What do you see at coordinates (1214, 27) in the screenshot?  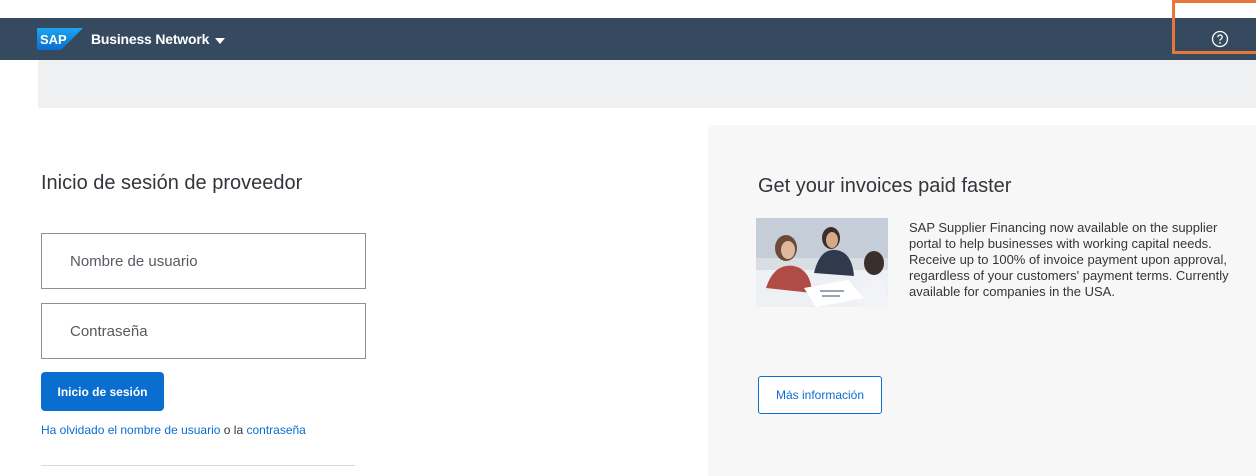 I see `help-highlight-box` at bounding box center [1214, 27].